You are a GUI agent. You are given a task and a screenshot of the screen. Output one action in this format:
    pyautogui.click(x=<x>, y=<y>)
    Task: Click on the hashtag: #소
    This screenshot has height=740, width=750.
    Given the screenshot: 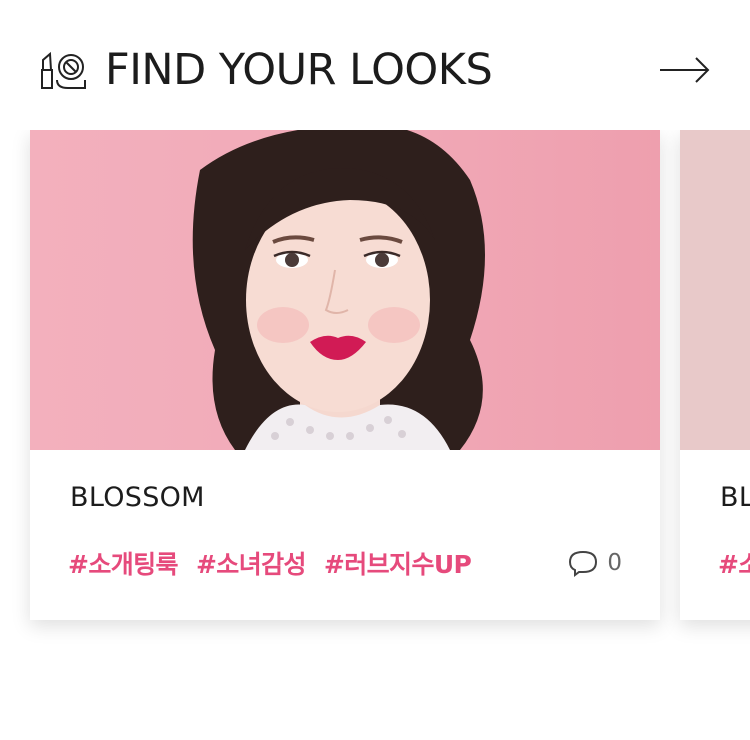 What is the action you would take?
    pyautogui.click(x=734, y=563)
    